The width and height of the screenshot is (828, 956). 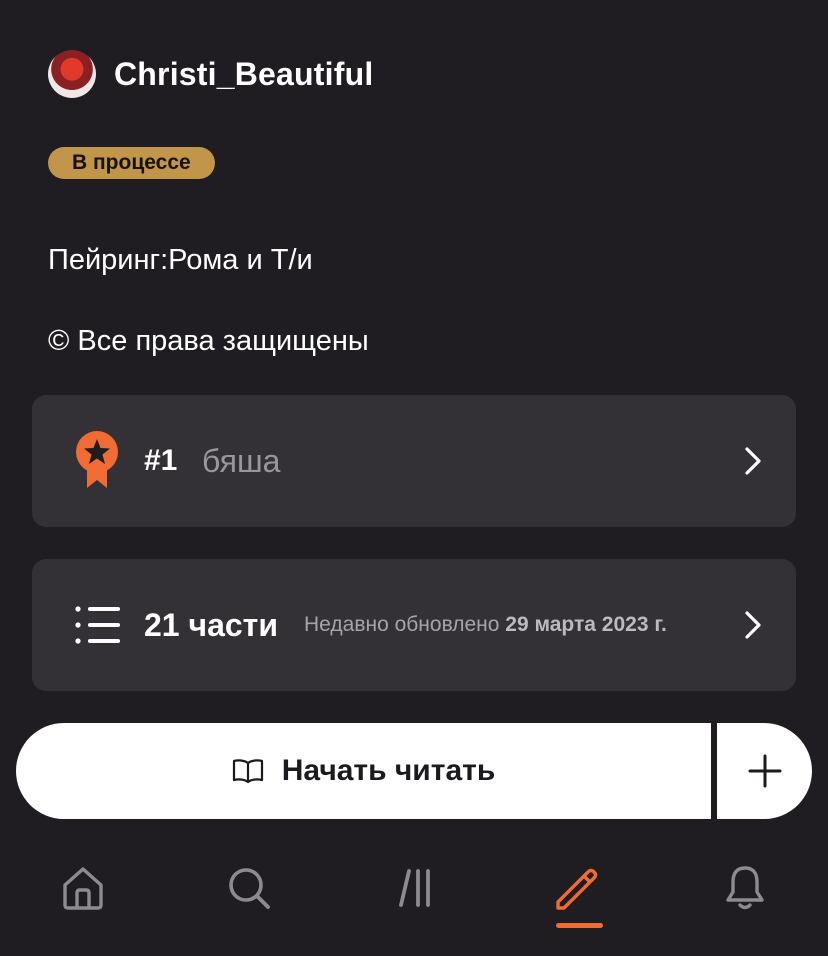 I want to click on search-icon, so click(x=249, y=888).